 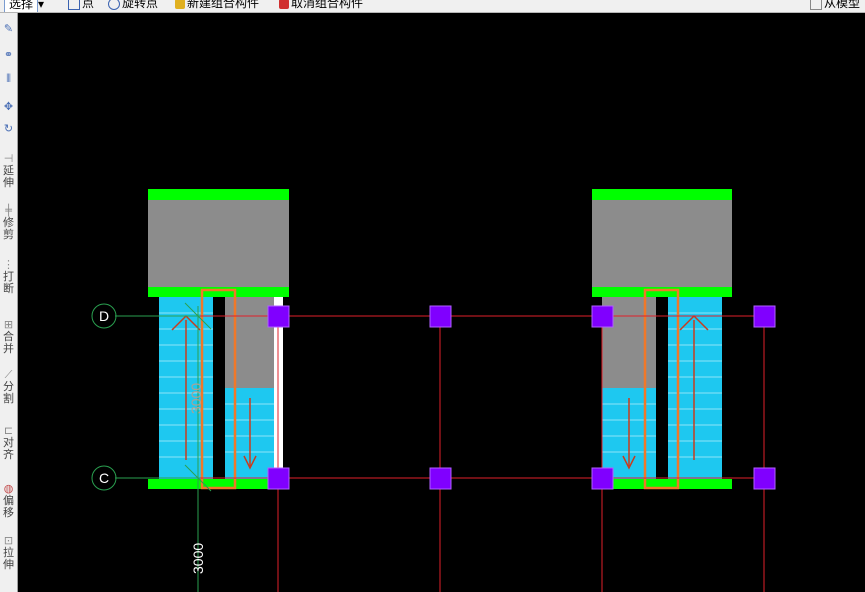 I want to click on move-tool: ✥, so click(x=8, y=107).